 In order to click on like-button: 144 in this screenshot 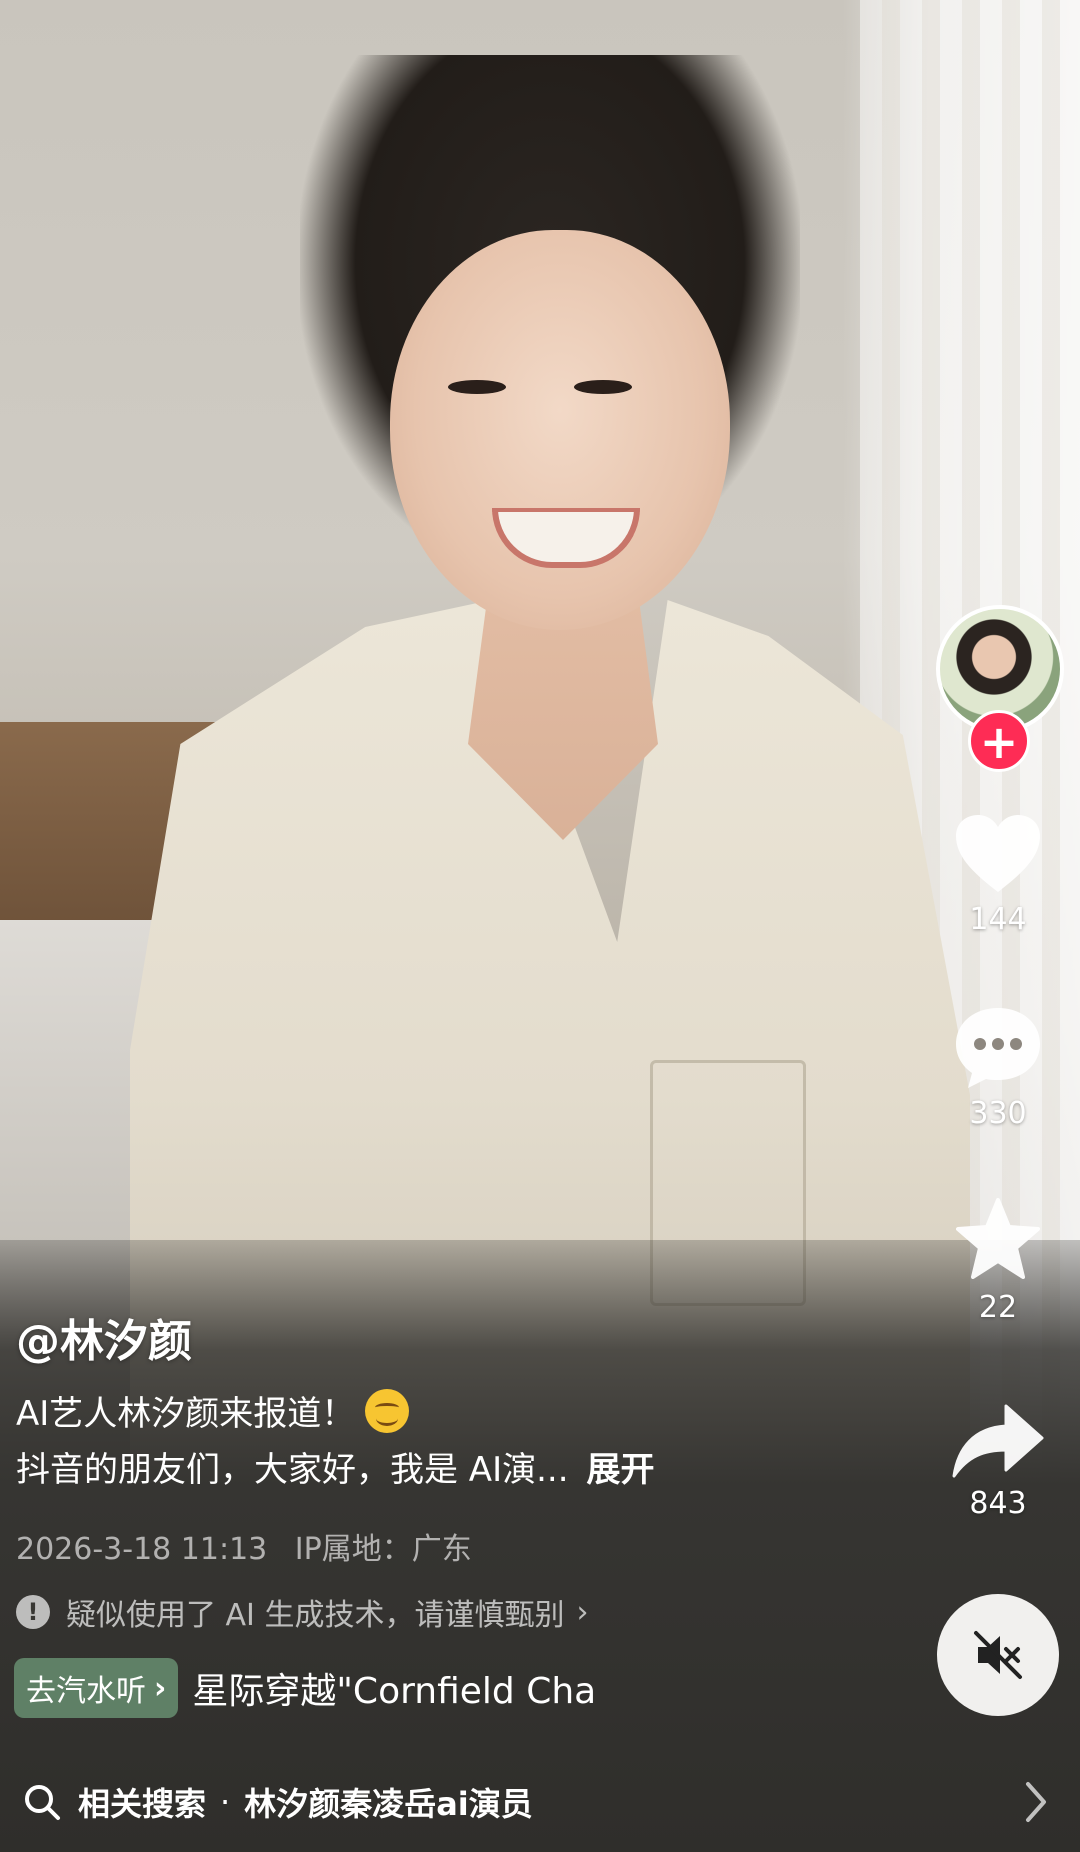, I will do `click(998, 874)`.